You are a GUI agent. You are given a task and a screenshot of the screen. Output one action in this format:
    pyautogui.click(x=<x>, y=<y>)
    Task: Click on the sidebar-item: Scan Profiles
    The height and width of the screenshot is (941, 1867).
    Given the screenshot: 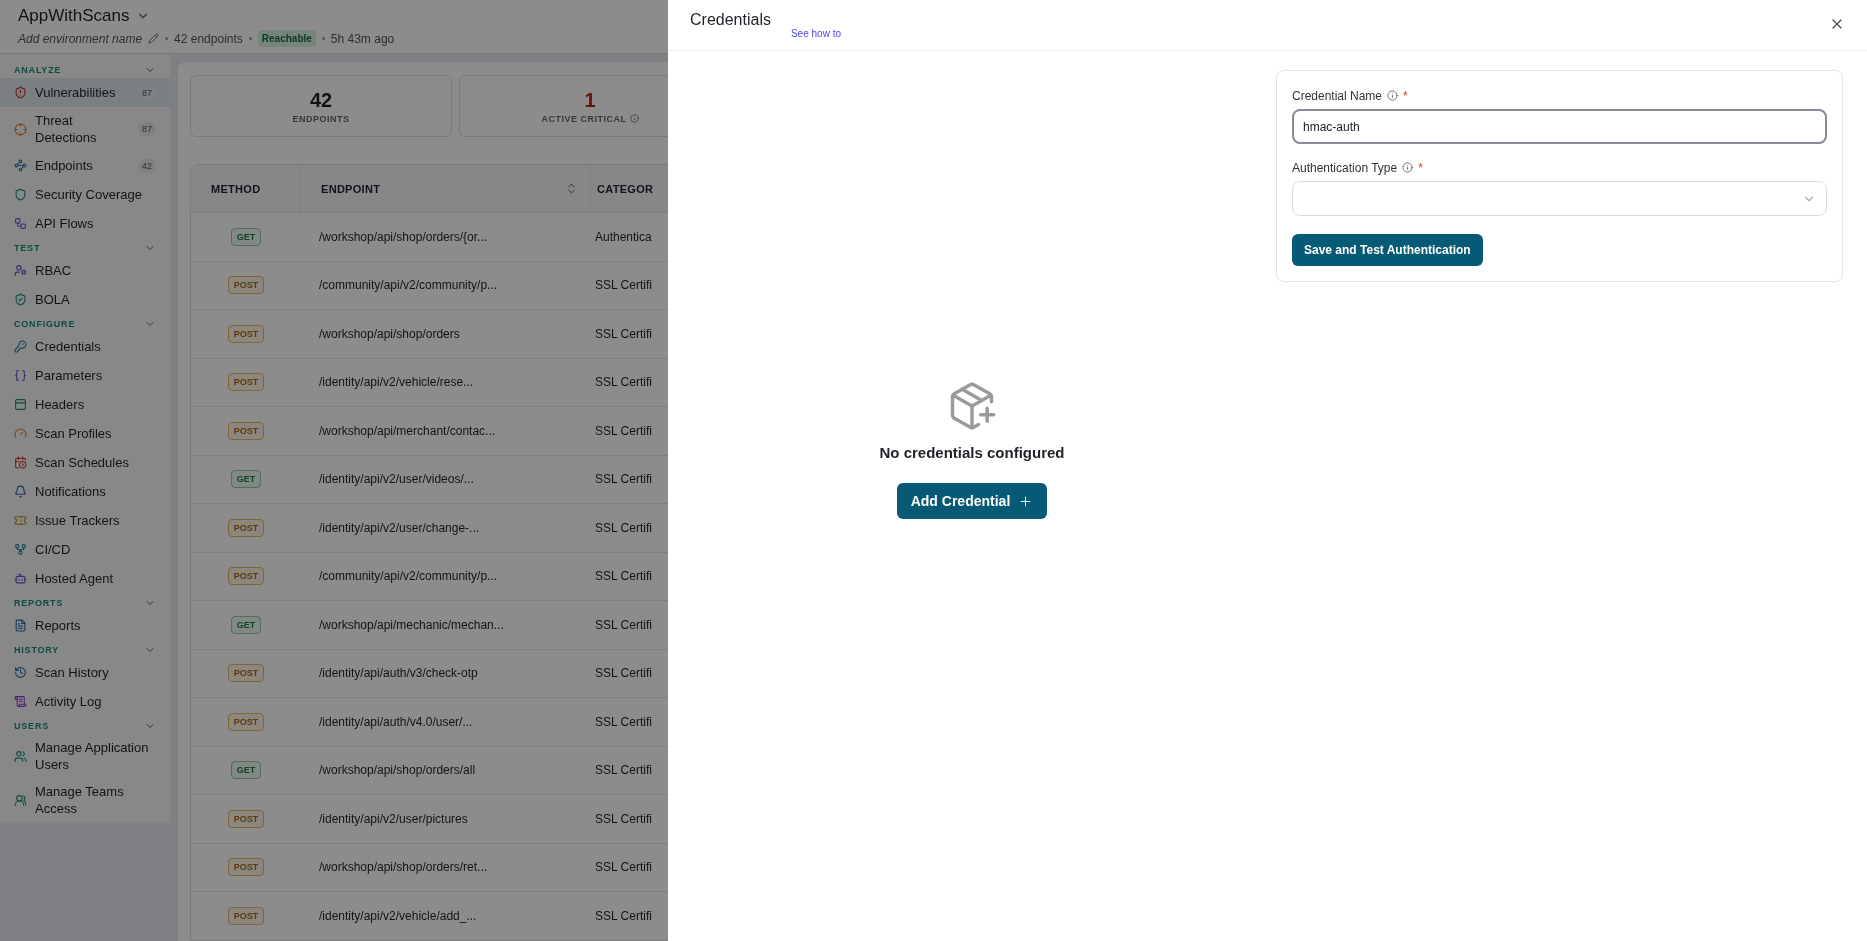 What is the action you would take?
    pyautogui.click(x=85, y=433)
    